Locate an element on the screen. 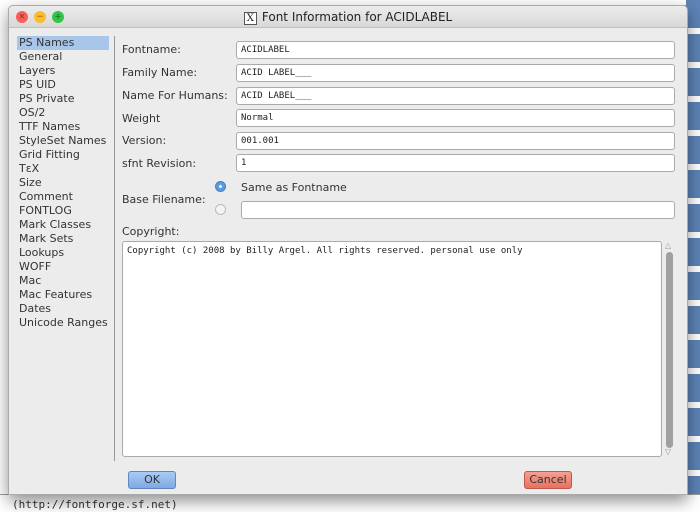 This screenshot has width=700, height=512. background-text: (http://fontforge.sf.net) is located at coordinates (95, 504).